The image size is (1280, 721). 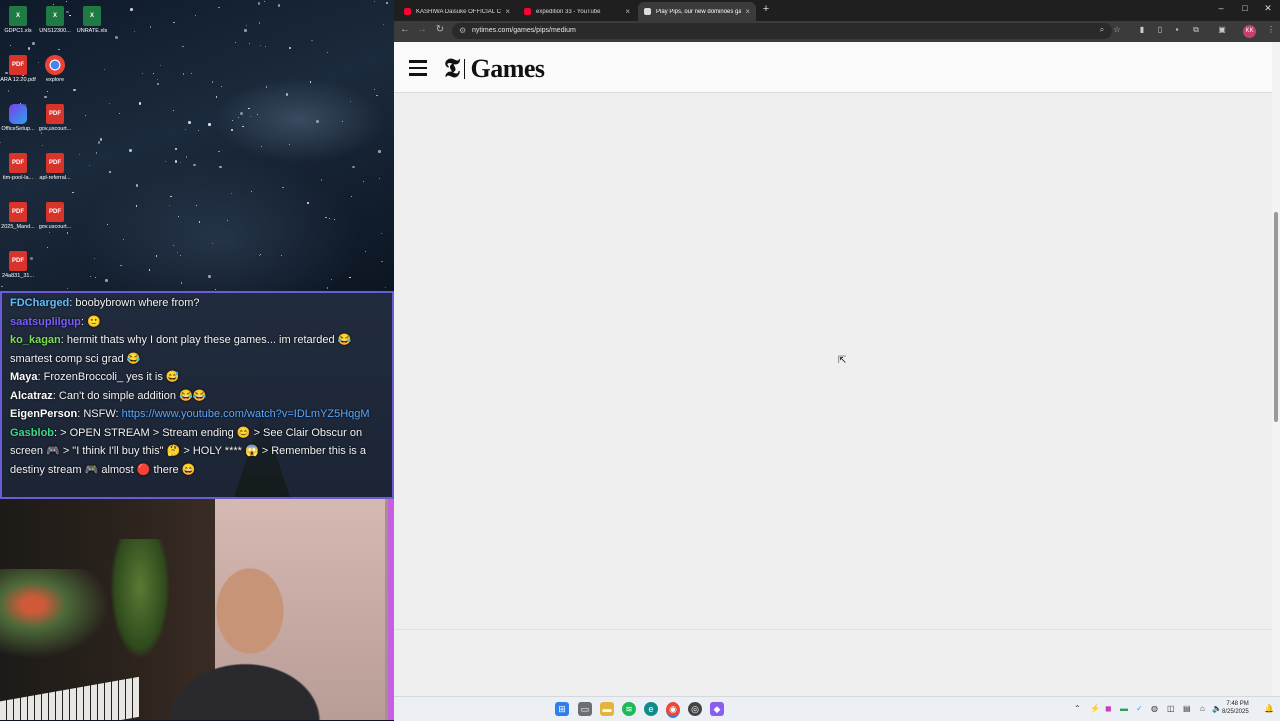 I want to click on tab-title: KASHIWA Daisuke OFFICIAL CH, so click(x=458, y=12).